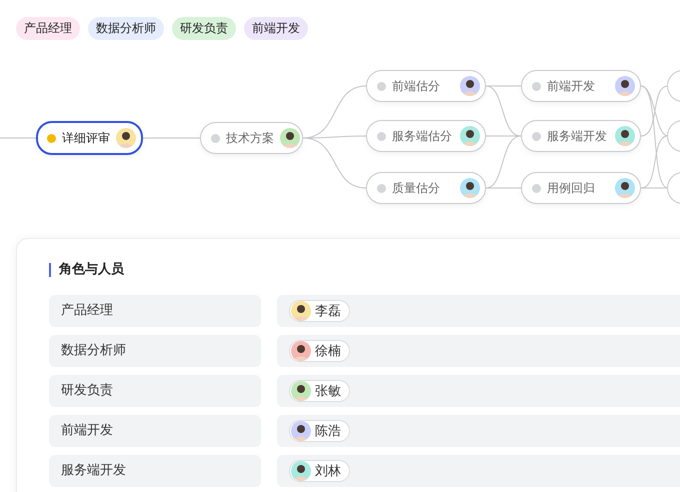 Image resolution: width=680 pixels, height=492 pixels. I want to click on flow-node: 用例回归, so click(581, 188).